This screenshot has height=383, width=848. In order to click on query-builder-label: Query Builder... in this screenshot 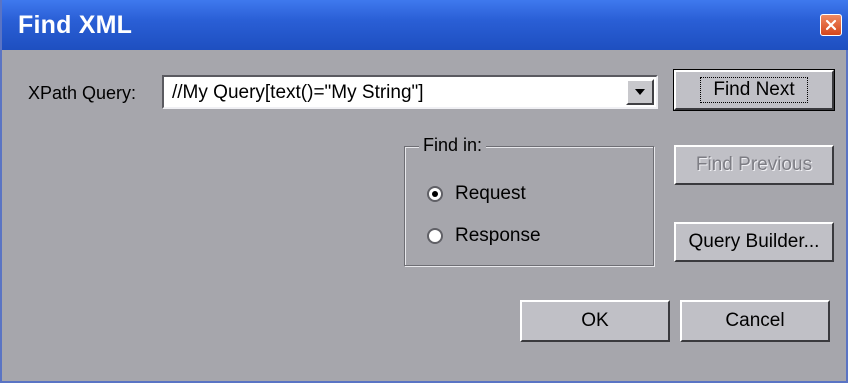, I will do `click(754, 241)`.